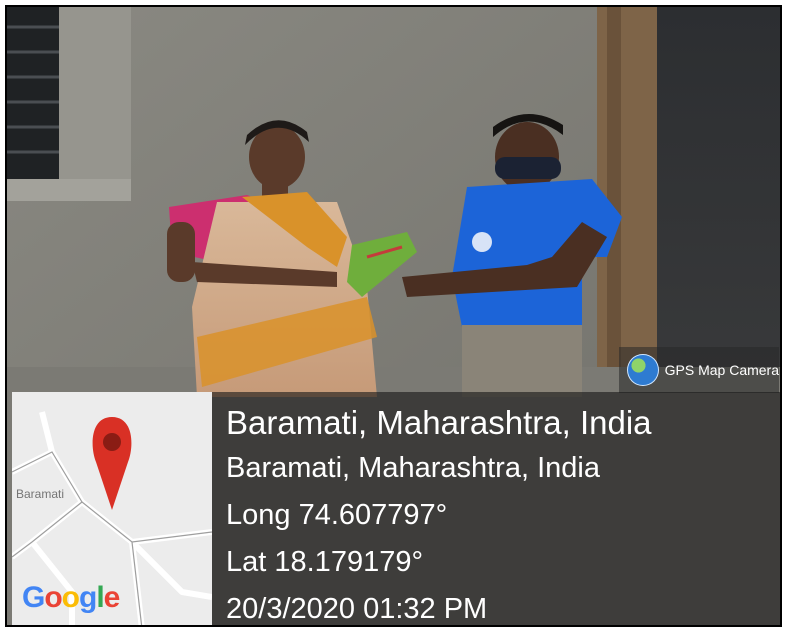 The width and height of the screenshot is (787, 627). What do you see at coordinates (325, 562) in the screenshot?
I see `latitude-text: Lat 18.179179°` at bounding box center [325, 562].